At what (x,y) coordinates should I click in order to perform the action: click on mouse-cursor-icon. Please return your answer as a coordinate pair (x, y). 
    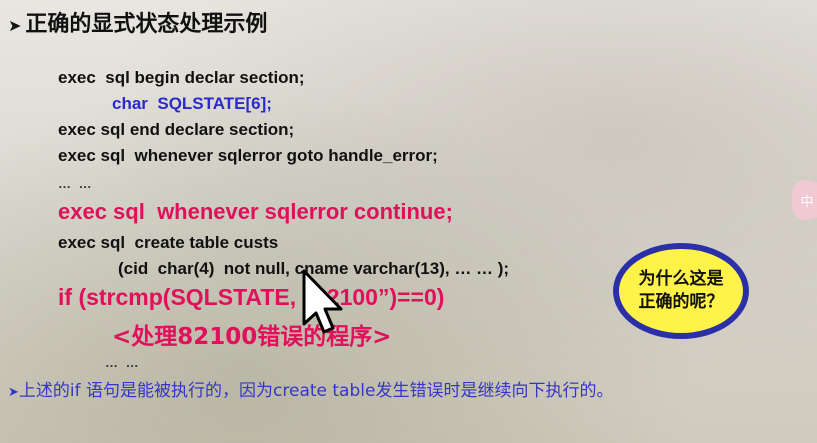
    Looking at the image, I should click on (322, 301).